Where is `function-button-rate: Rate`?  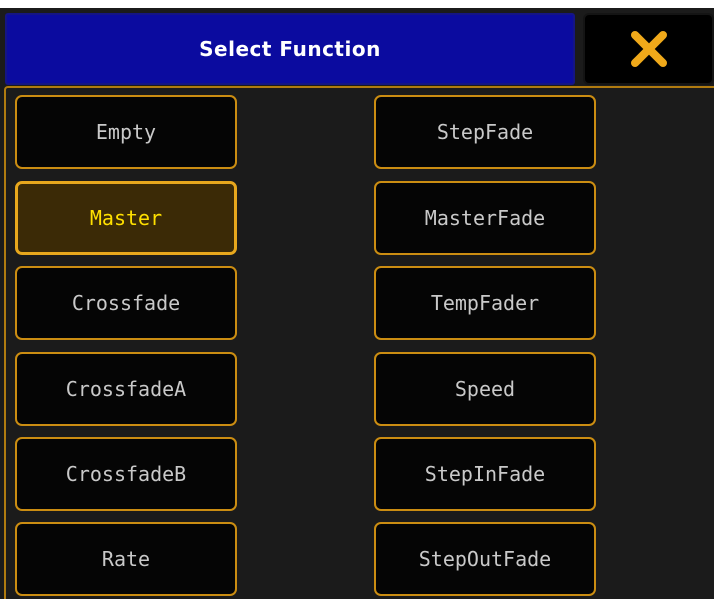 function-button-rate: Rate is located at coordinates (126, 559).